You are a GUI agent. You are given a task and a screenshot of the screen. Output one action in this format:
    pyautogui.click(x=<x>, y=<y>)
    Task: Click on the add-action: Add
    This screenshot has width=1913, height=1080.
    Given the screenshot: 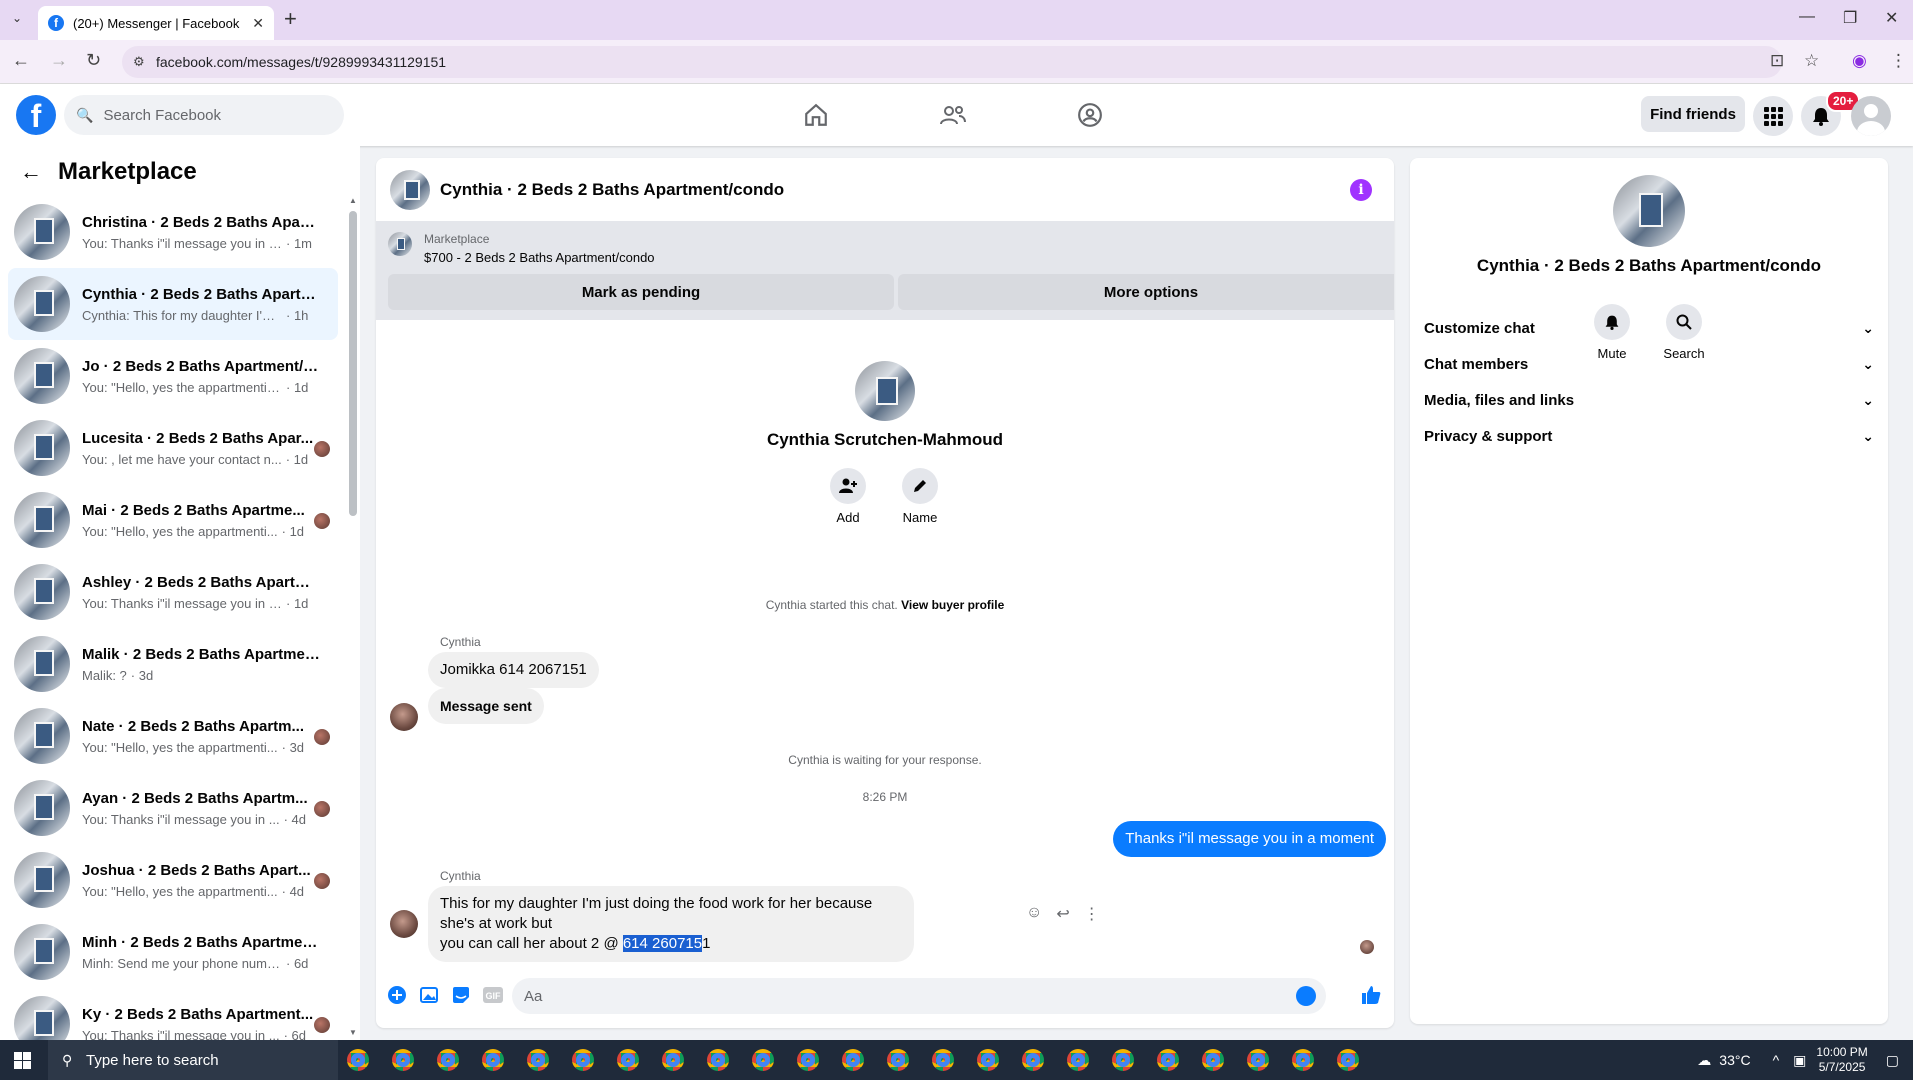 What is the action you would take?
    pyautogui.click(x=848, y=496)
    